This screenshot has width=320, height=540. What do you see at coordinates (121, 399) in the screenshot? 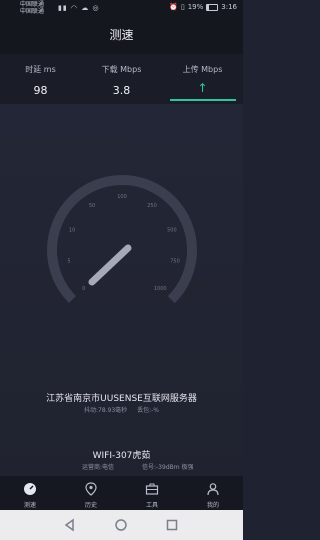
I see `server-name: 江苏省南京市UUSENSE互联网服务器` at bounding box center [121, 399].